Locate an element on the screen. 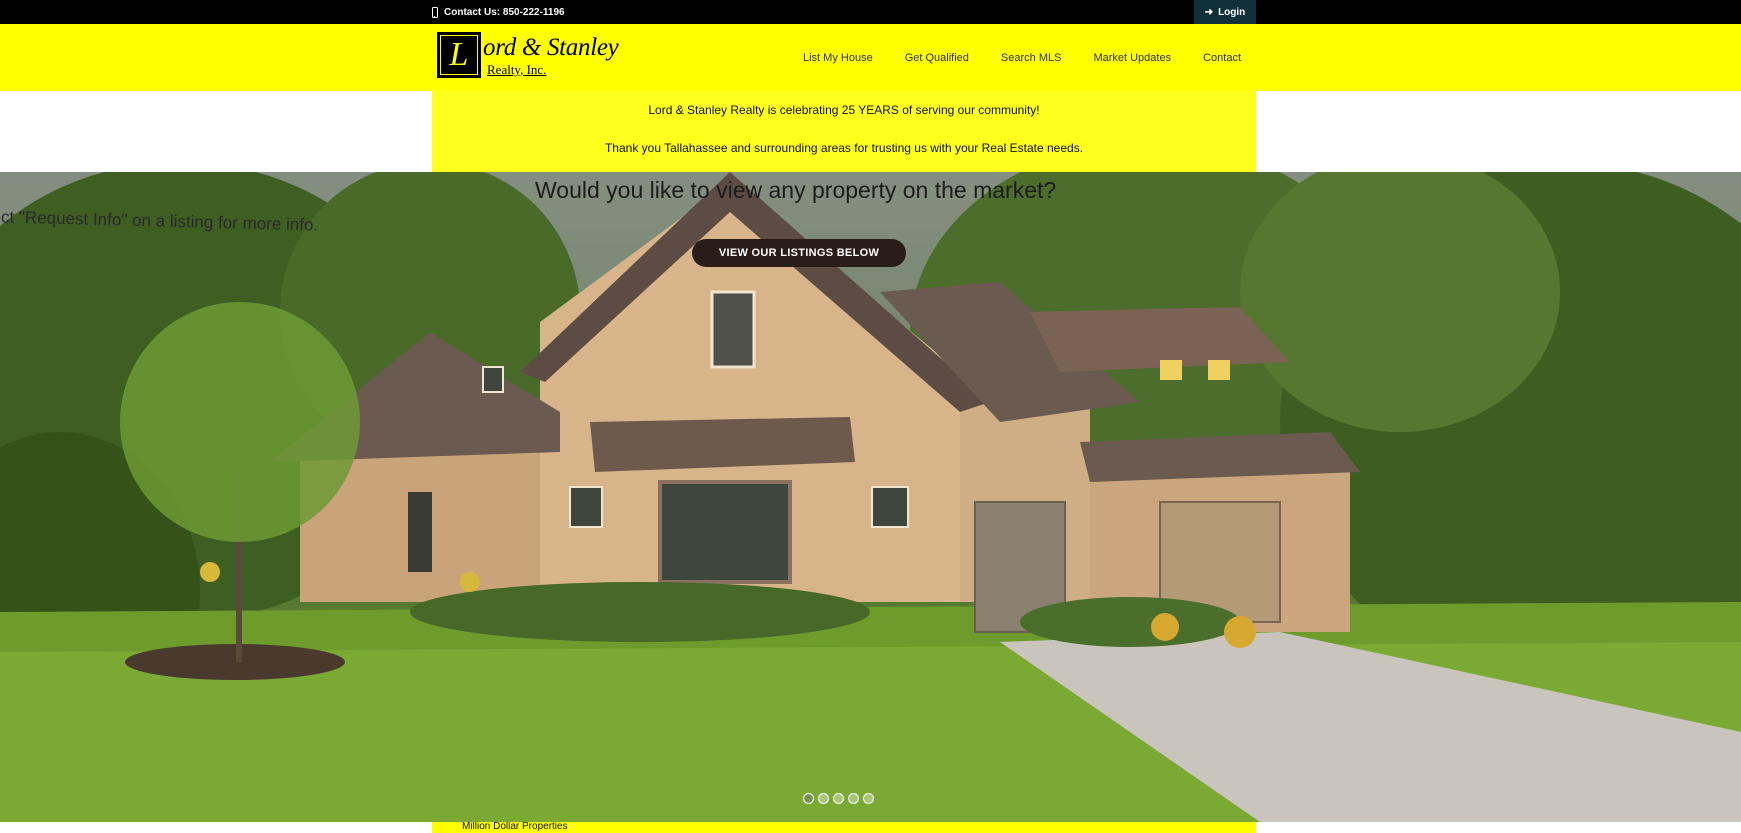  million-dollar-label: Million Dollar Properties is located at coordinates (515, 827).